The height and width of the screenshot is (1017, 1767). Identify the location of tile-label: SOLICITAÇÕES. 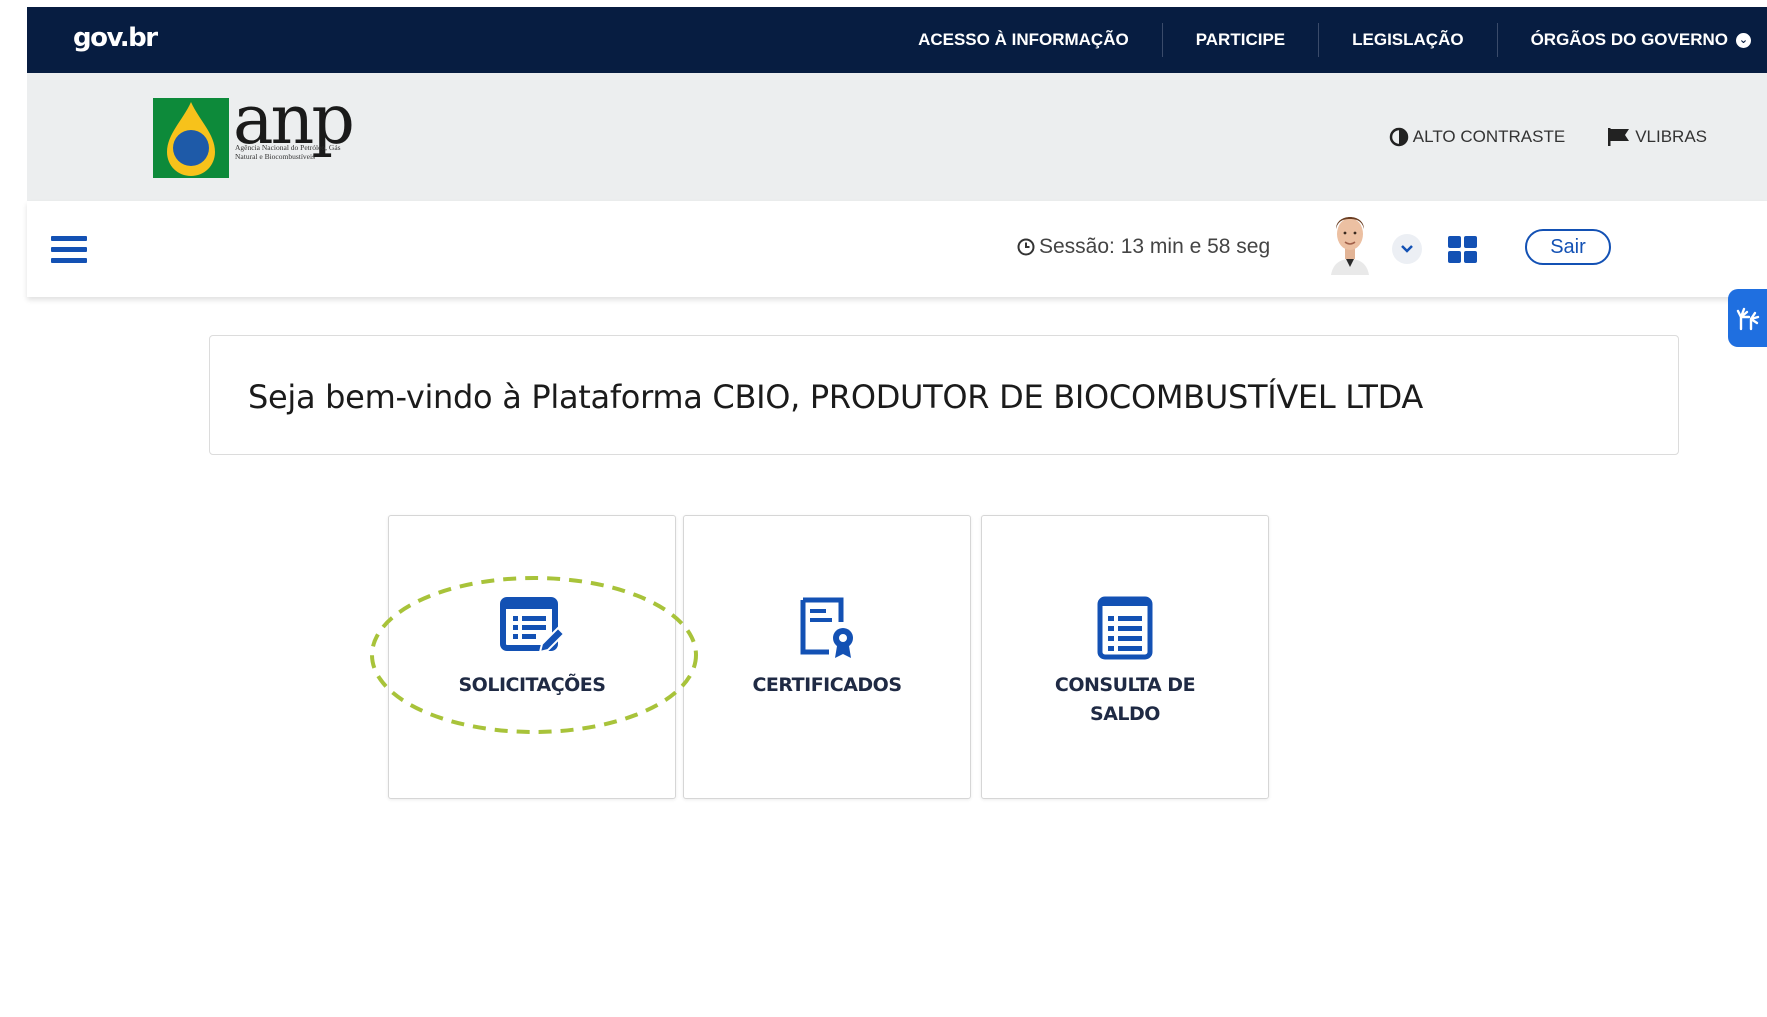
(532, 685).